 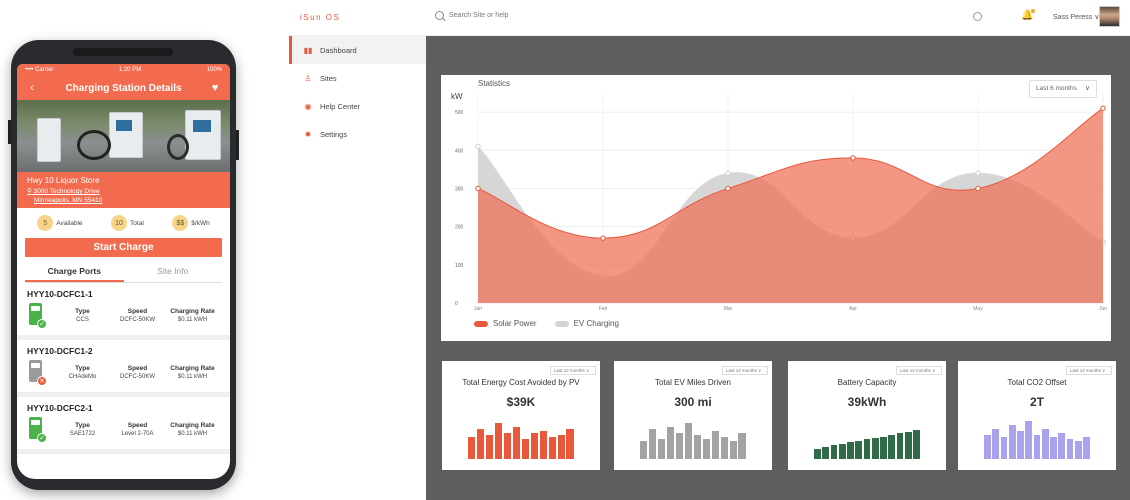 I want to click on tab-site-info: Site Info, so click(x=173, y=272).